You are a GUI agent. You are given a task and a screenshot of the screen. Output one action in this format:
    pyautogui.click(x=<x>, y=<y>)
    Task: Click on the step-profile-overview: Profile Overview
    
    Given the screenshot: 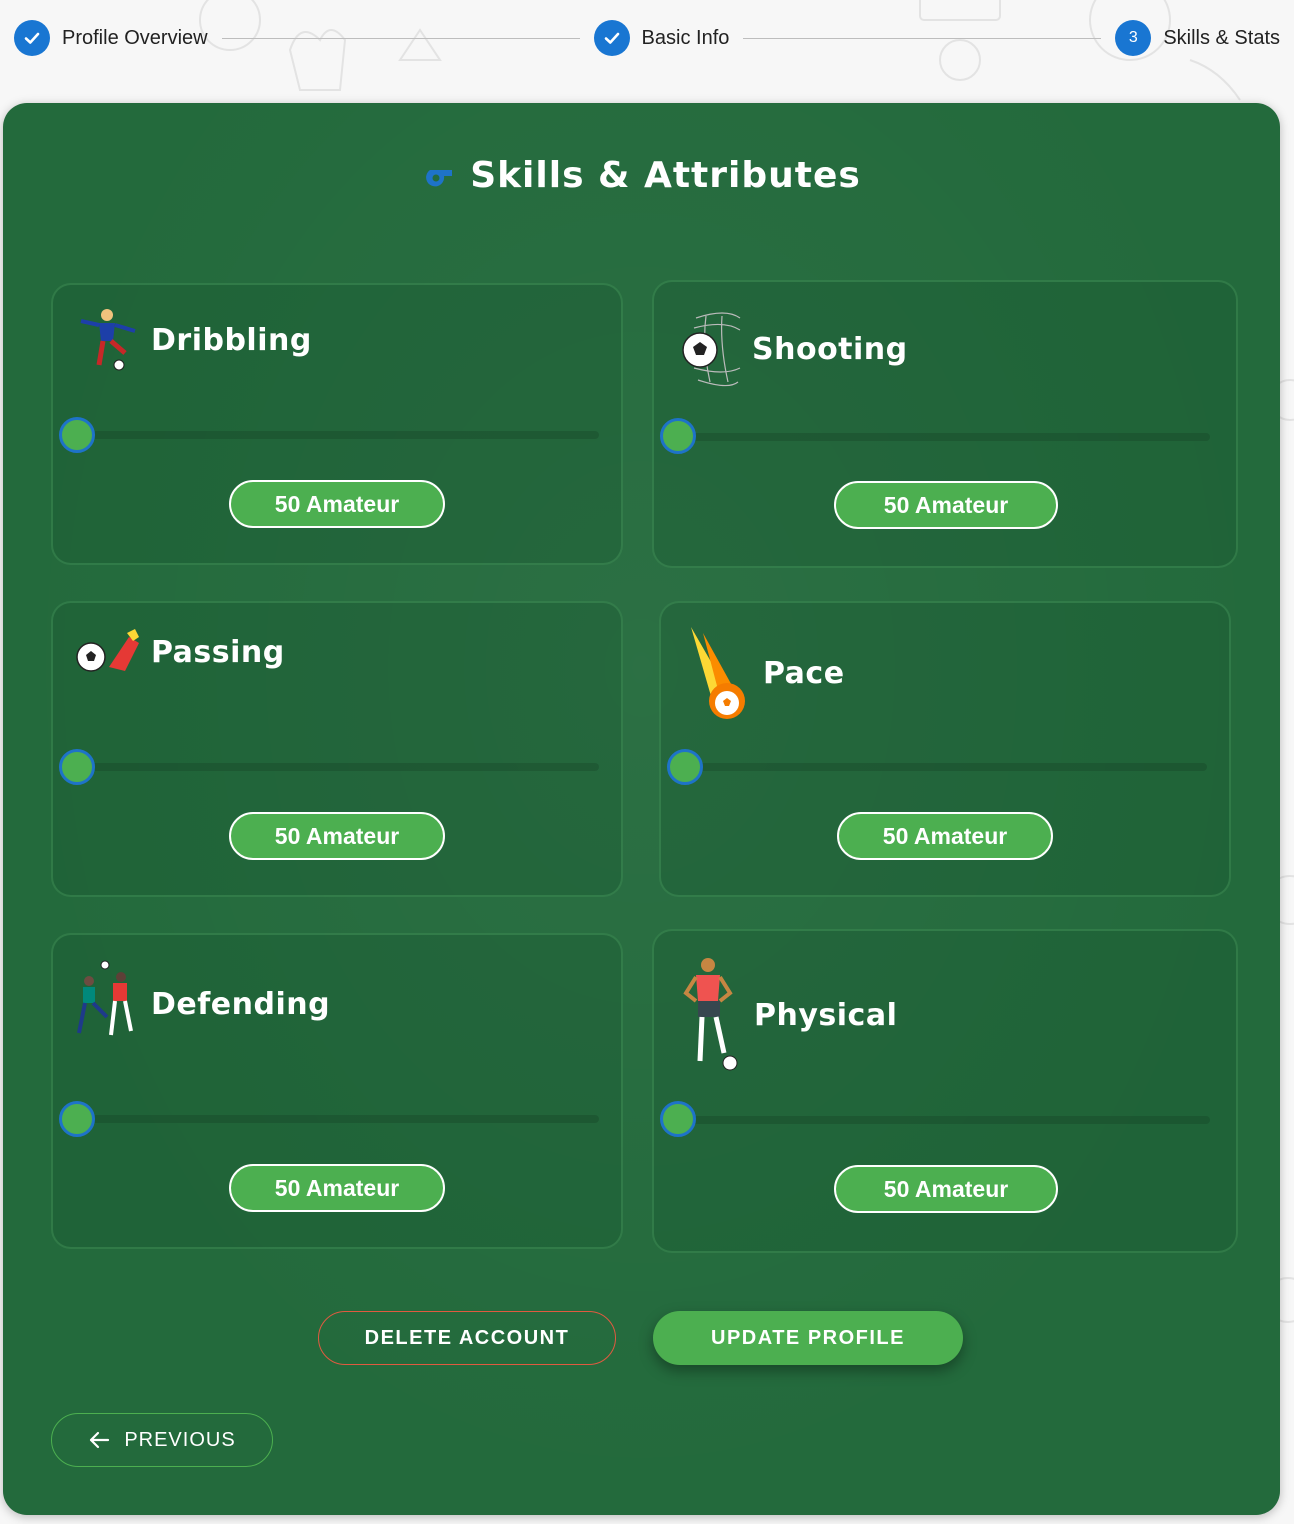 What is the action you would take?
    pyautogui.click(x=111, y=38)
    